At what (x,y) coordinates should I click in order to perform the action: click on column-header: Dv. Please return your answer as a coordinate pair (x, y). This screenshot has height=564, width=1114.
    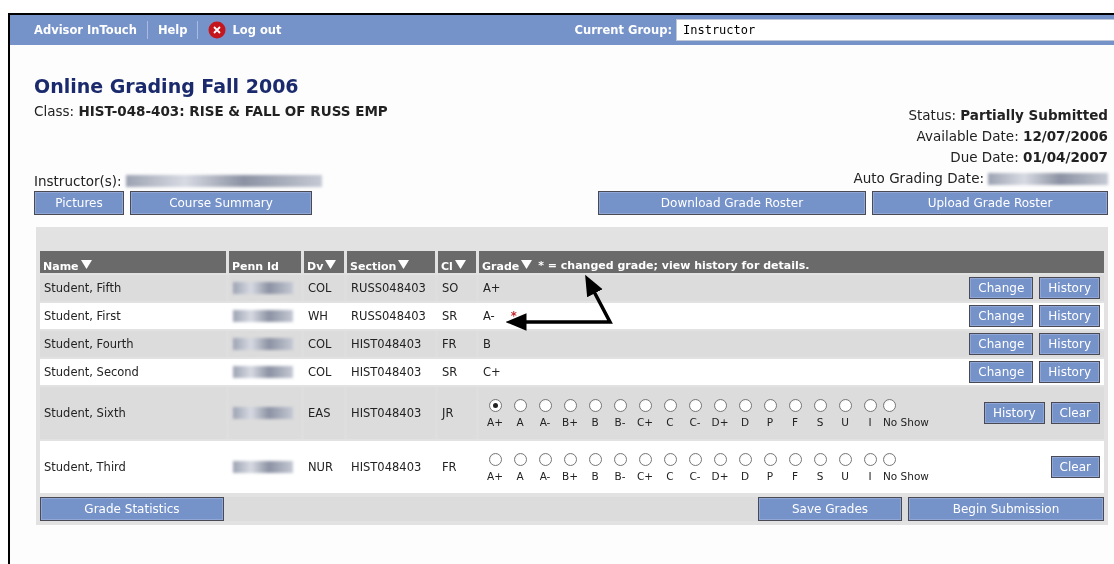
    Looking at the image, I should click on (324, 262).